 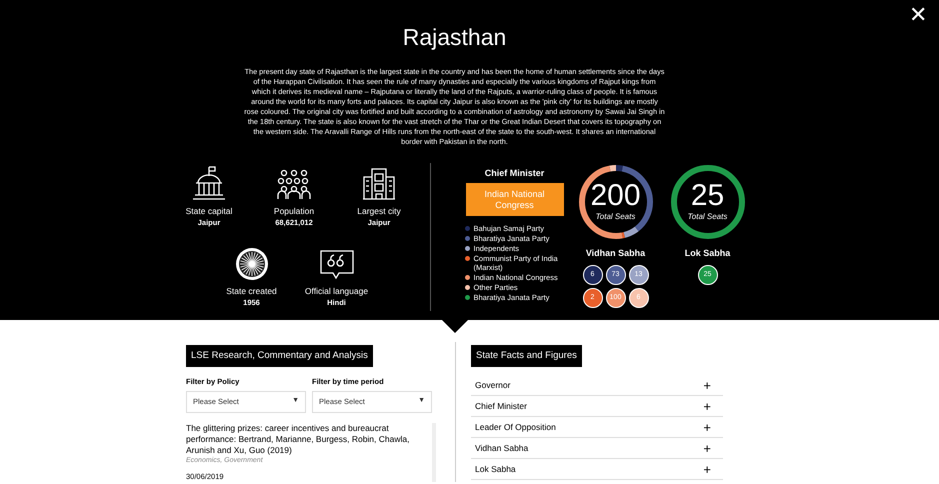 I want to click on wheel-emblem-icon, so click(x=251, y=263).